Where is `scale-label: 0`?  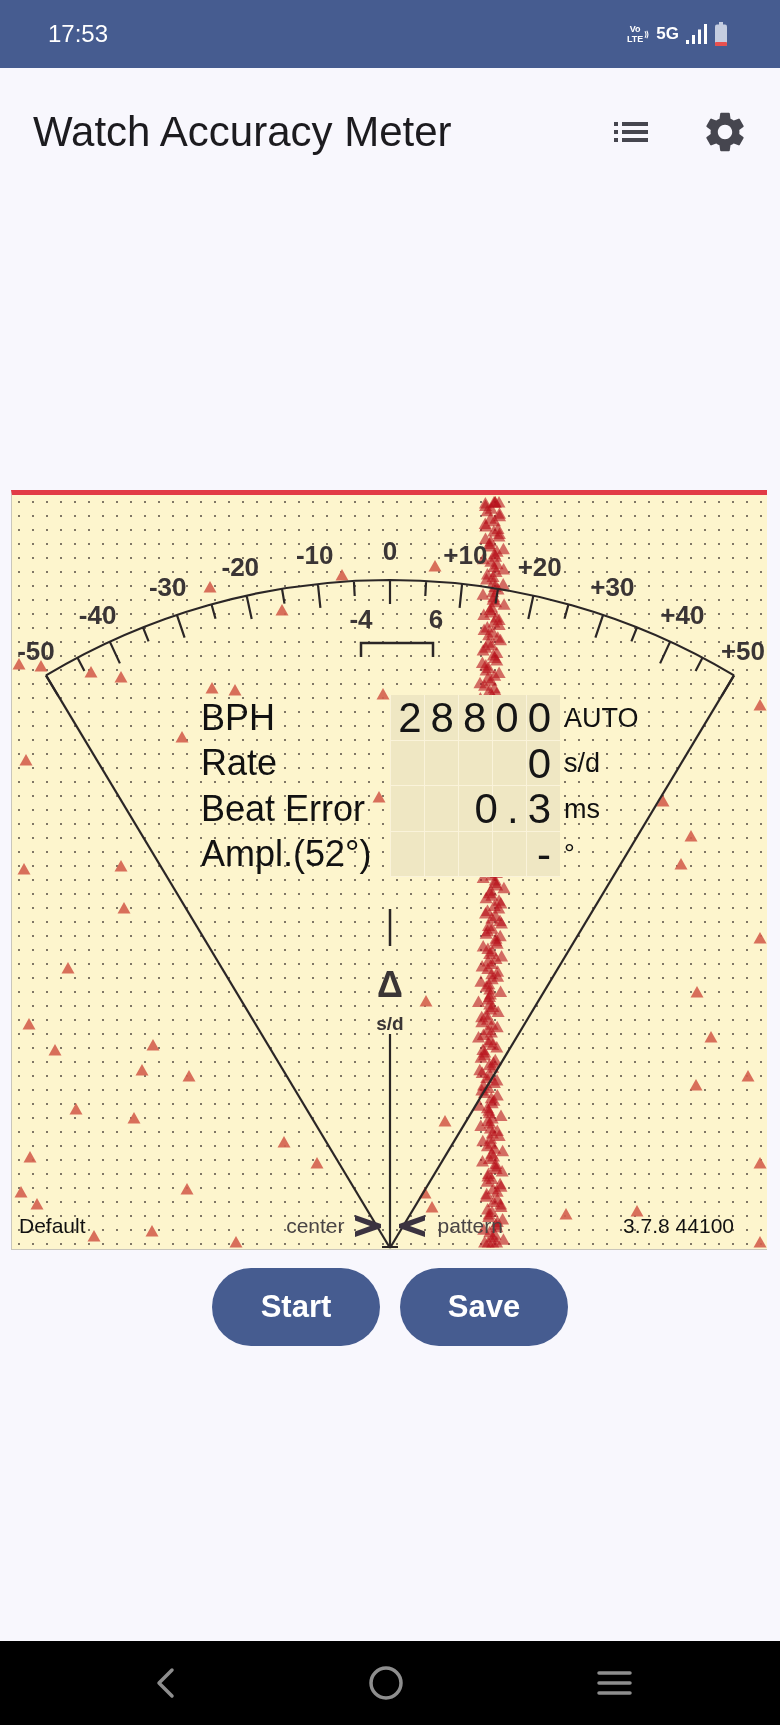 scale-label: 0 is located at coordinates (390, 551).